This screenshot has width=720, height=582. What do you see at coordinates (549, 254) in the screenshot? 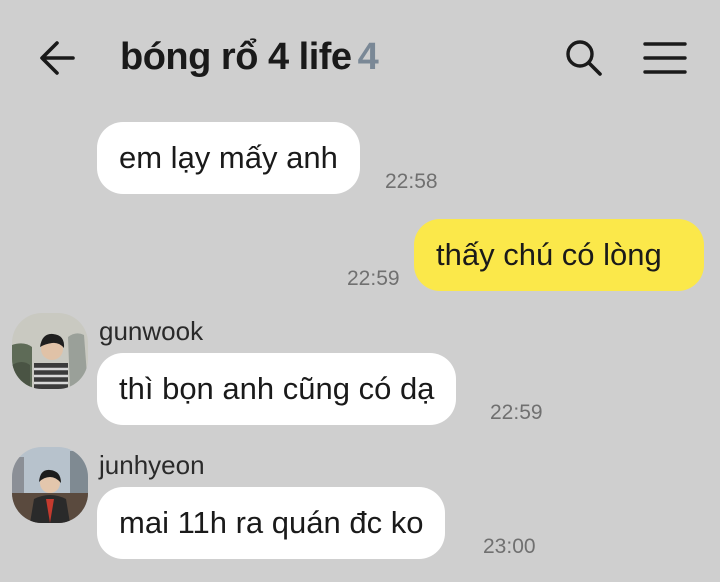
I see `message-text: thấy chú có lòng` at bounding box center [549, 254].